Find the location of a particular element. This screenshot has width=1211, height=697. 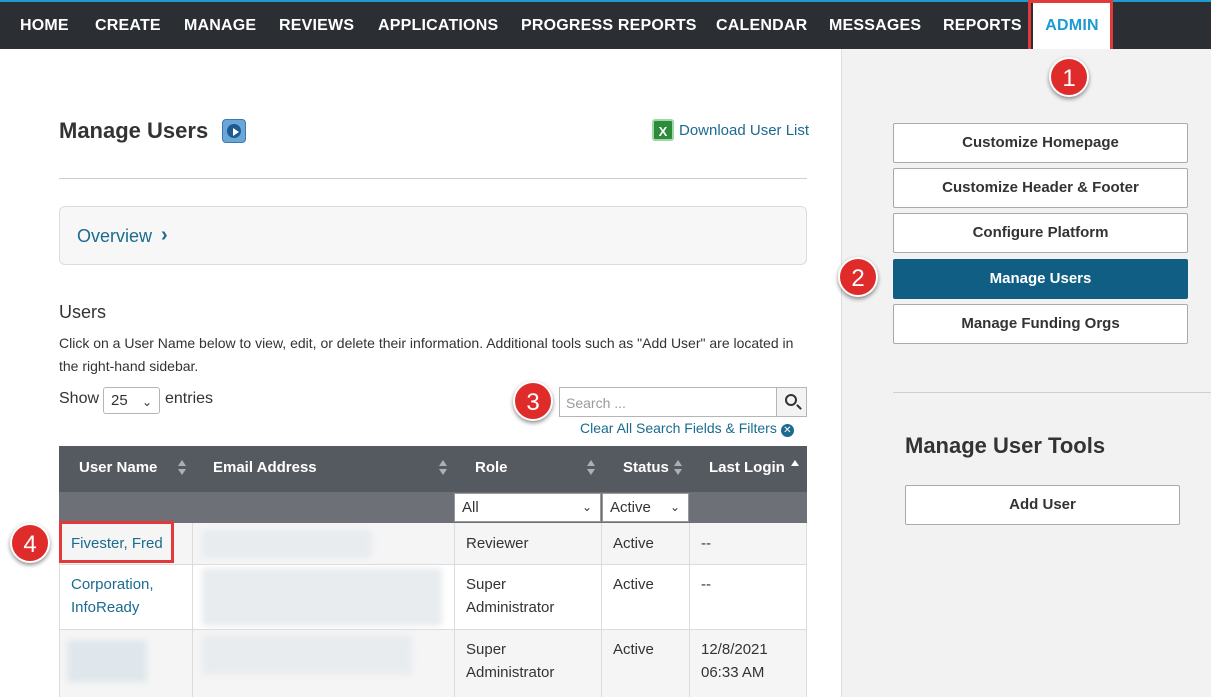

user-name-link: Corporation, InfoReady is located at coordinates (112, 596).